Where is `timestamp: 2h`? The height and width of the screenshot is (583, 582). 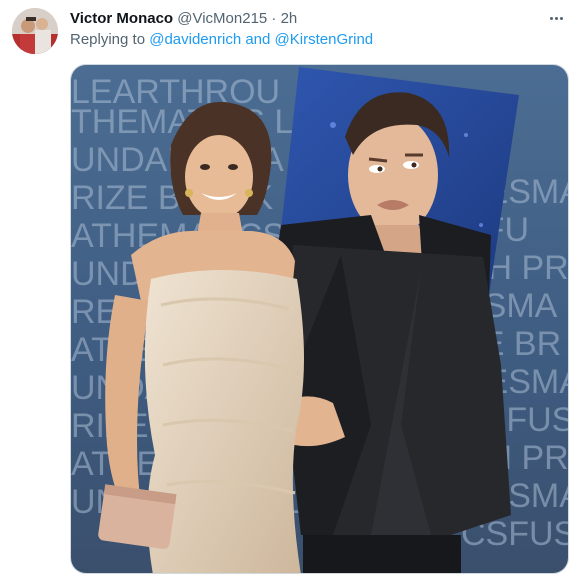
timestamp: 2h is located at coordinates (289, 18).